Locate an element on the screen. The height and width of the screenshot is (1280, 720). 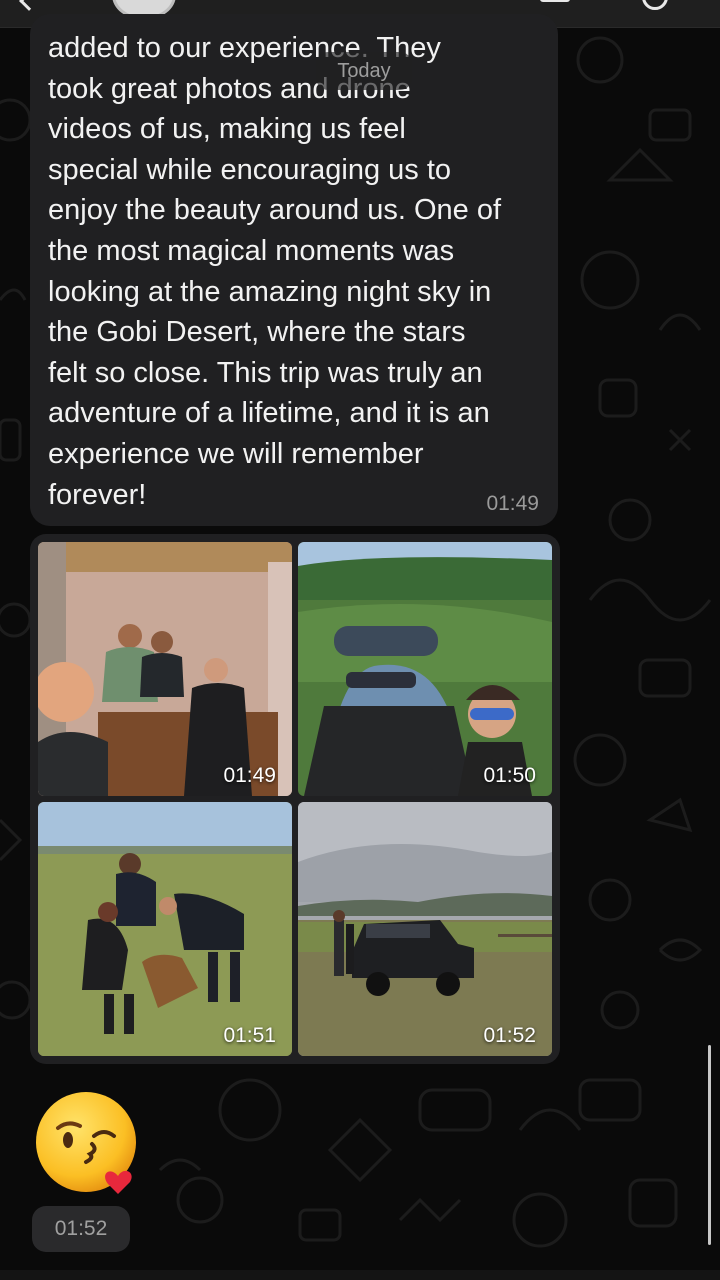
album-photo: 01:49 is located at coordinates (165, 669).